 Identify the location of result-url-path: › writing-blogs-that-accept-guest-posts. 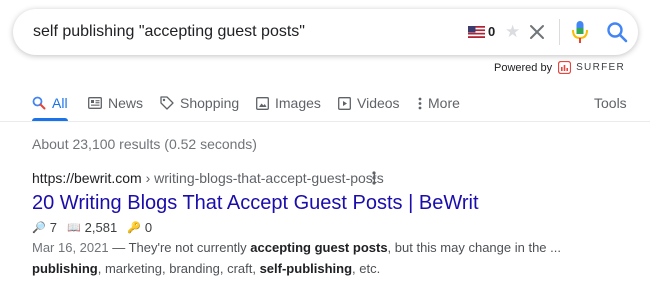
(262, 178).